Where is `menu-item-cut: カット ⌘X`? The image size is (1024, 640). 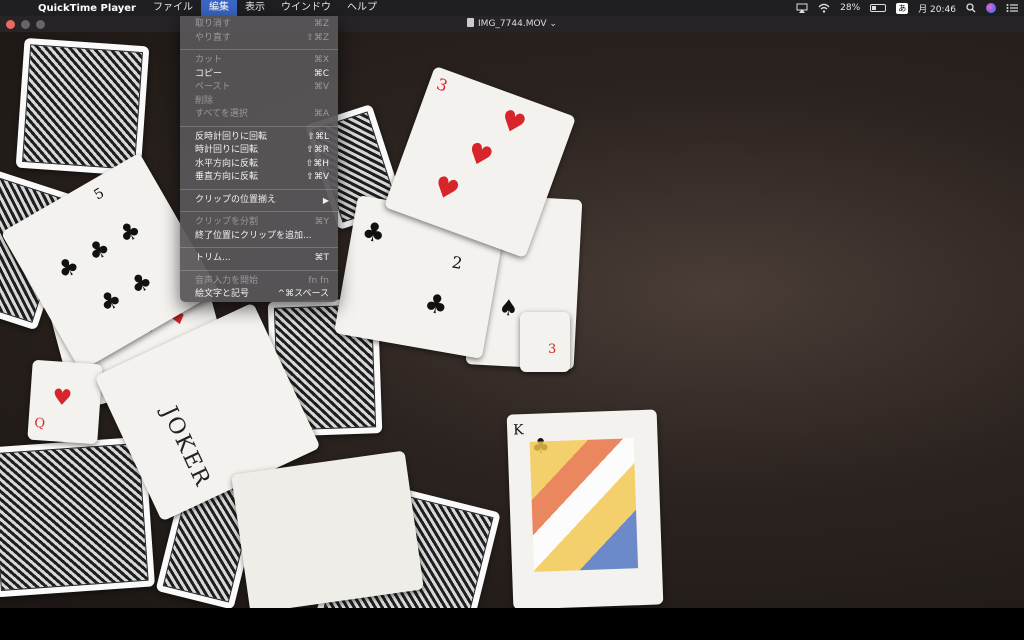
menu-item-cut: カット ⌘X is located at coordinates (259, 61).